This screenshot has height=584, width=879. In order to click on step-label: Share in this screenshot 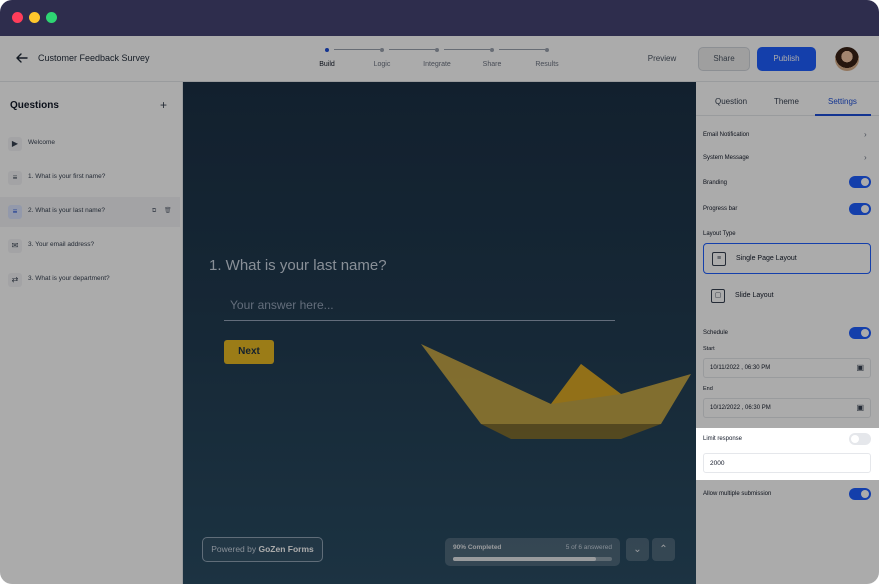, I will do `click(492, 64)`.